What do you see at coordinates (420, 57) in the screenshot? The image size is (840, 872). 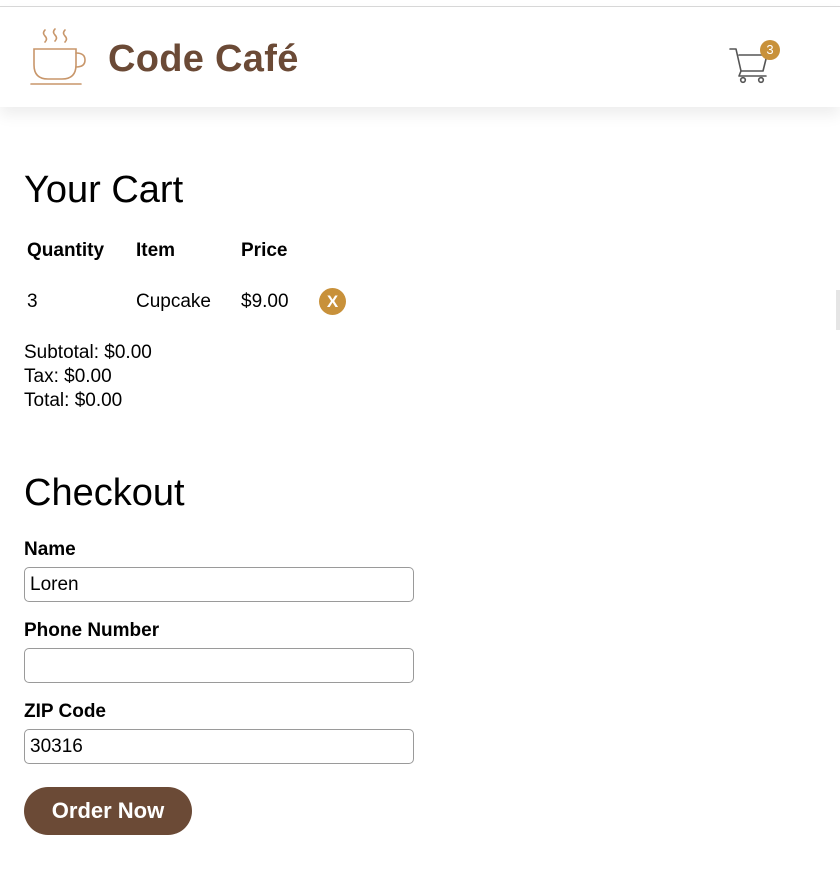 I see `site-header: Code Café 3` at bounding box center [420, 57].